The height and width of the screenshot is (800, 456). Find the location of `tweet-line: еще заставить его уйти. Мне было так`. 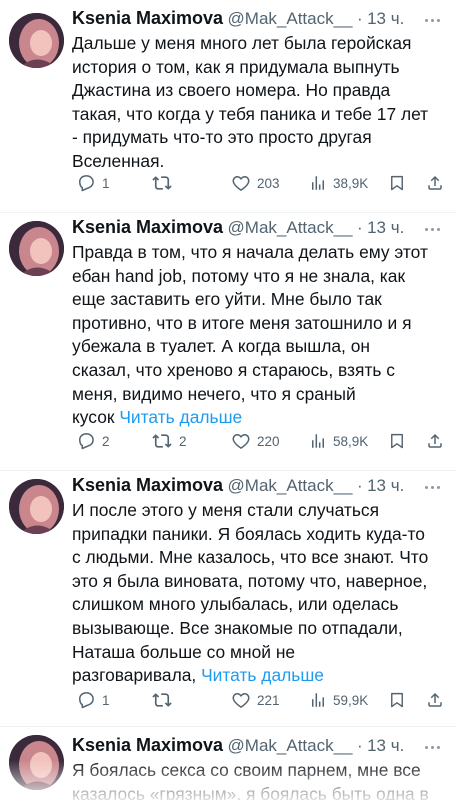

tweet-line: еще заставить его уйти. Мне было так is located at coordinates (227, 299).